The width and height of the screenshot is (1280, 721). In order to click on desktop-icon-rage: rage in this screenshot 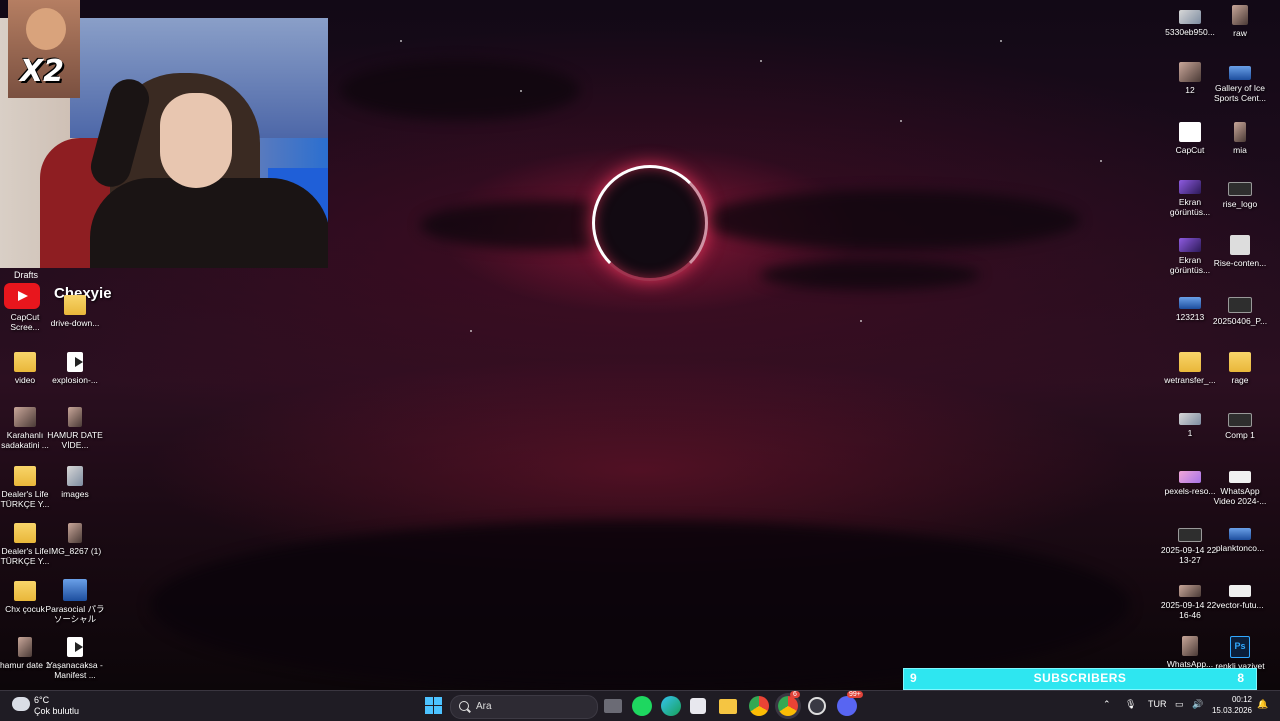, I will do `click(1240, 368)`.